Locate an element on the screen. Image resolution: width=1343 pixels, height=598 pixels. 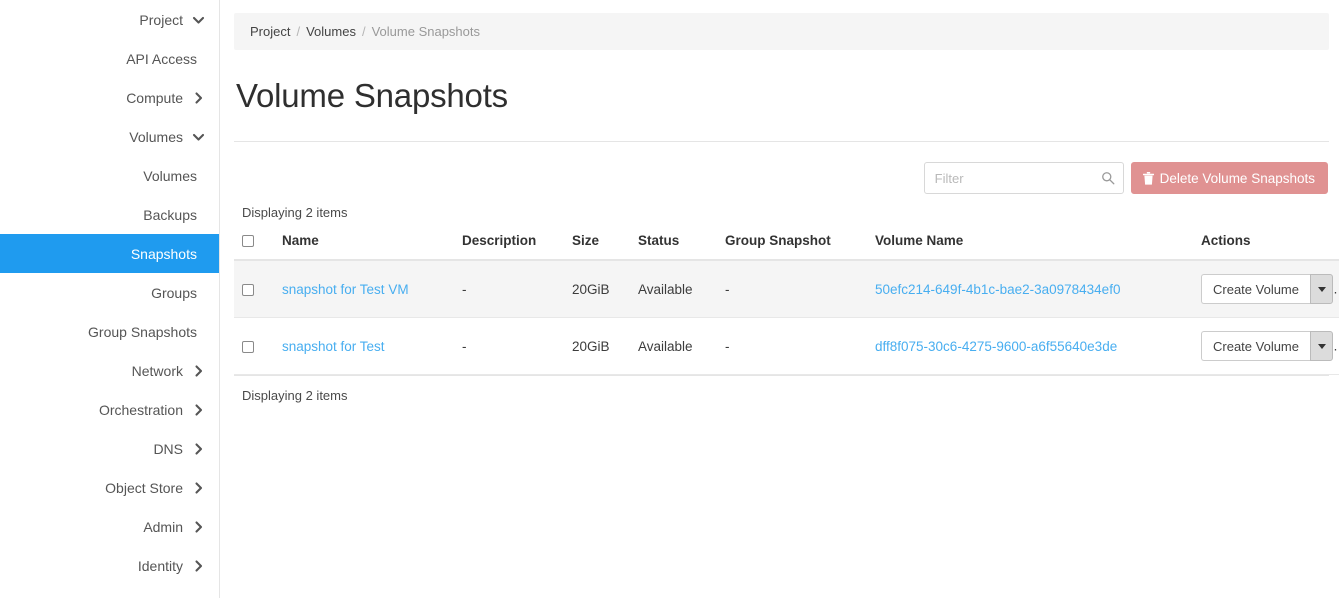
sidebar-item-admin: Admin is located at coordinates (109, 526).